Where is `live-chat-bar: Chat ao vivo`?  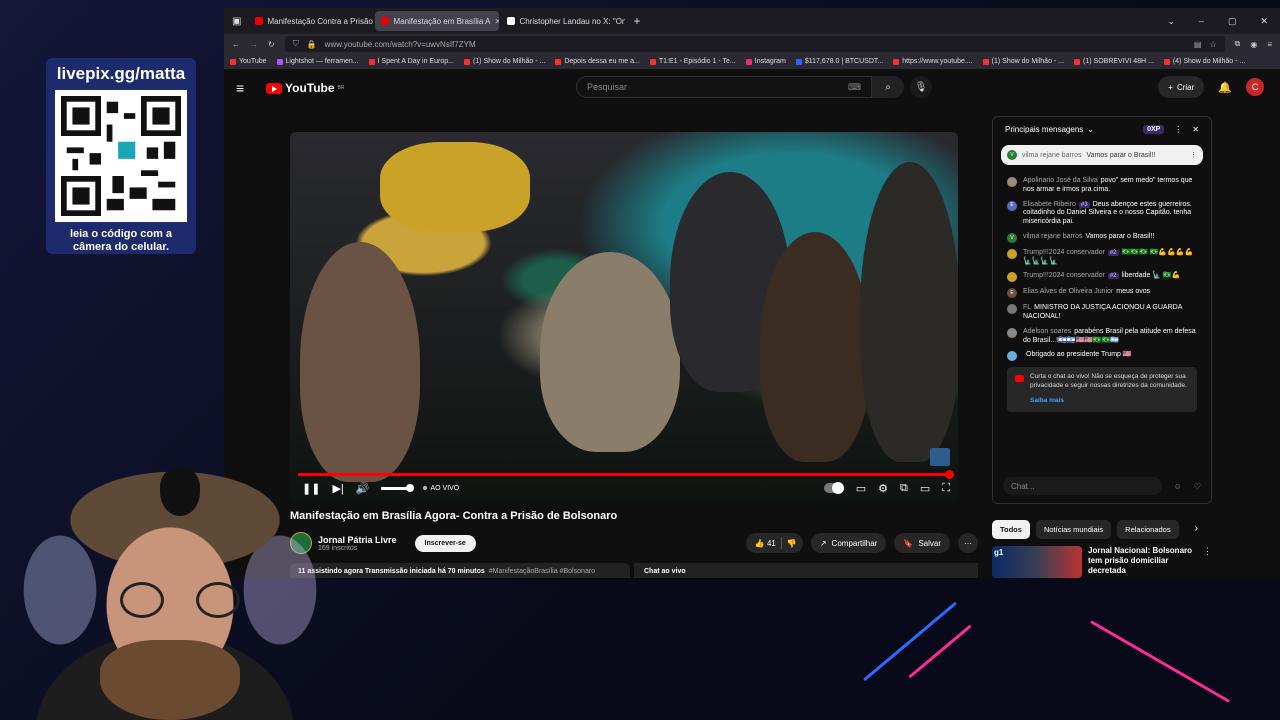 live-chat-bar: Chat ao vivo is located at coordinates (806, 570).